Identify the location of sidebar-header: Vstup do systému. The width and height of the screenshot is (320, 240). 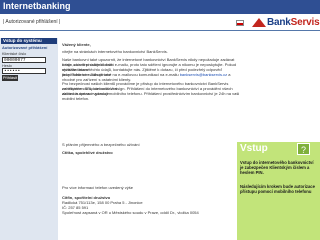
(29, 41).